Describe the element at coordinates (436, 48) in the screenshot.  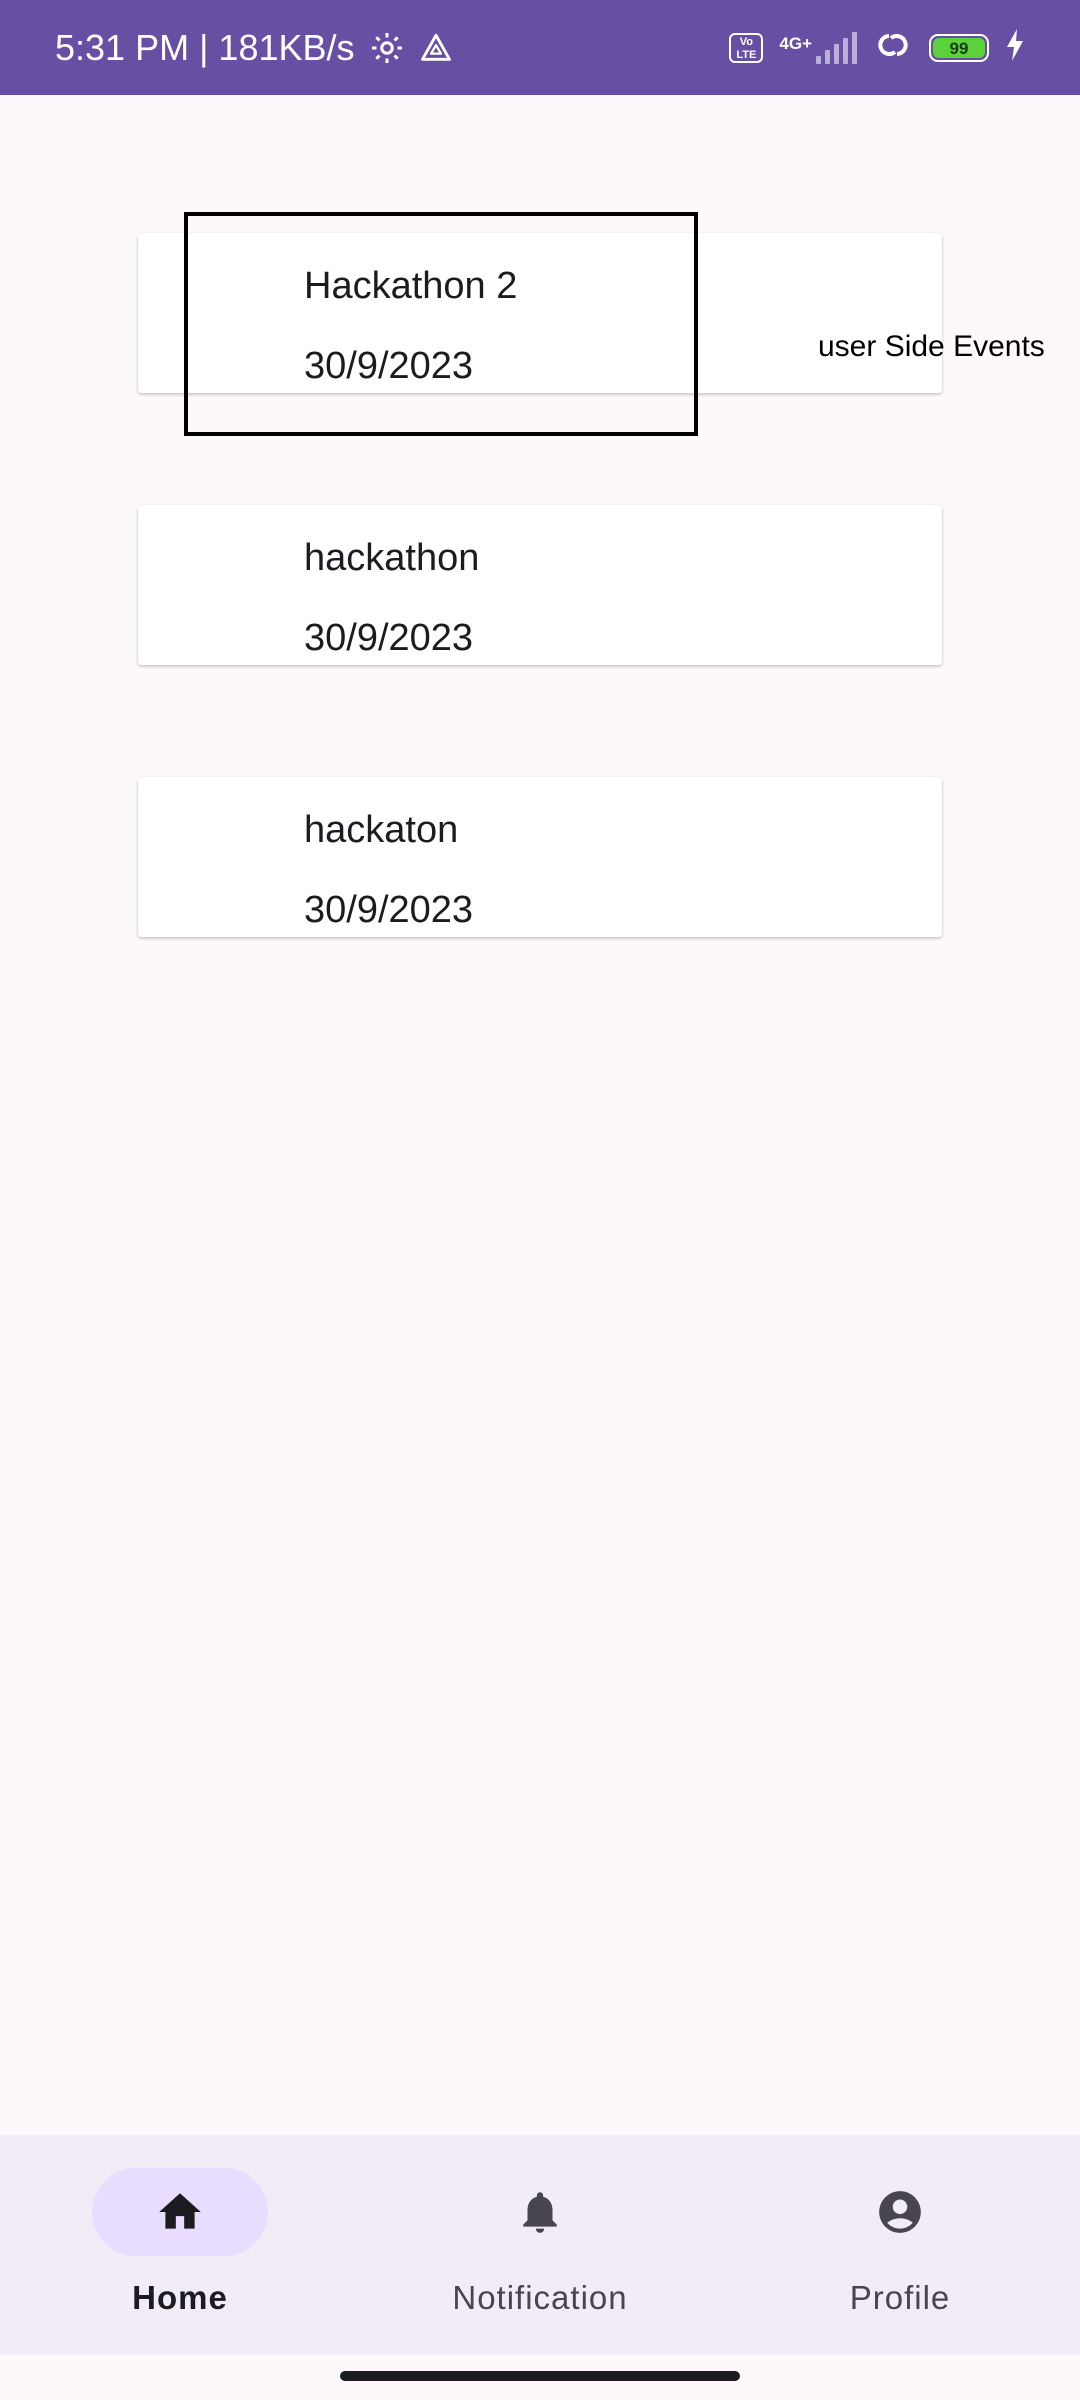
I see `drive-triangle-icon` at that location.